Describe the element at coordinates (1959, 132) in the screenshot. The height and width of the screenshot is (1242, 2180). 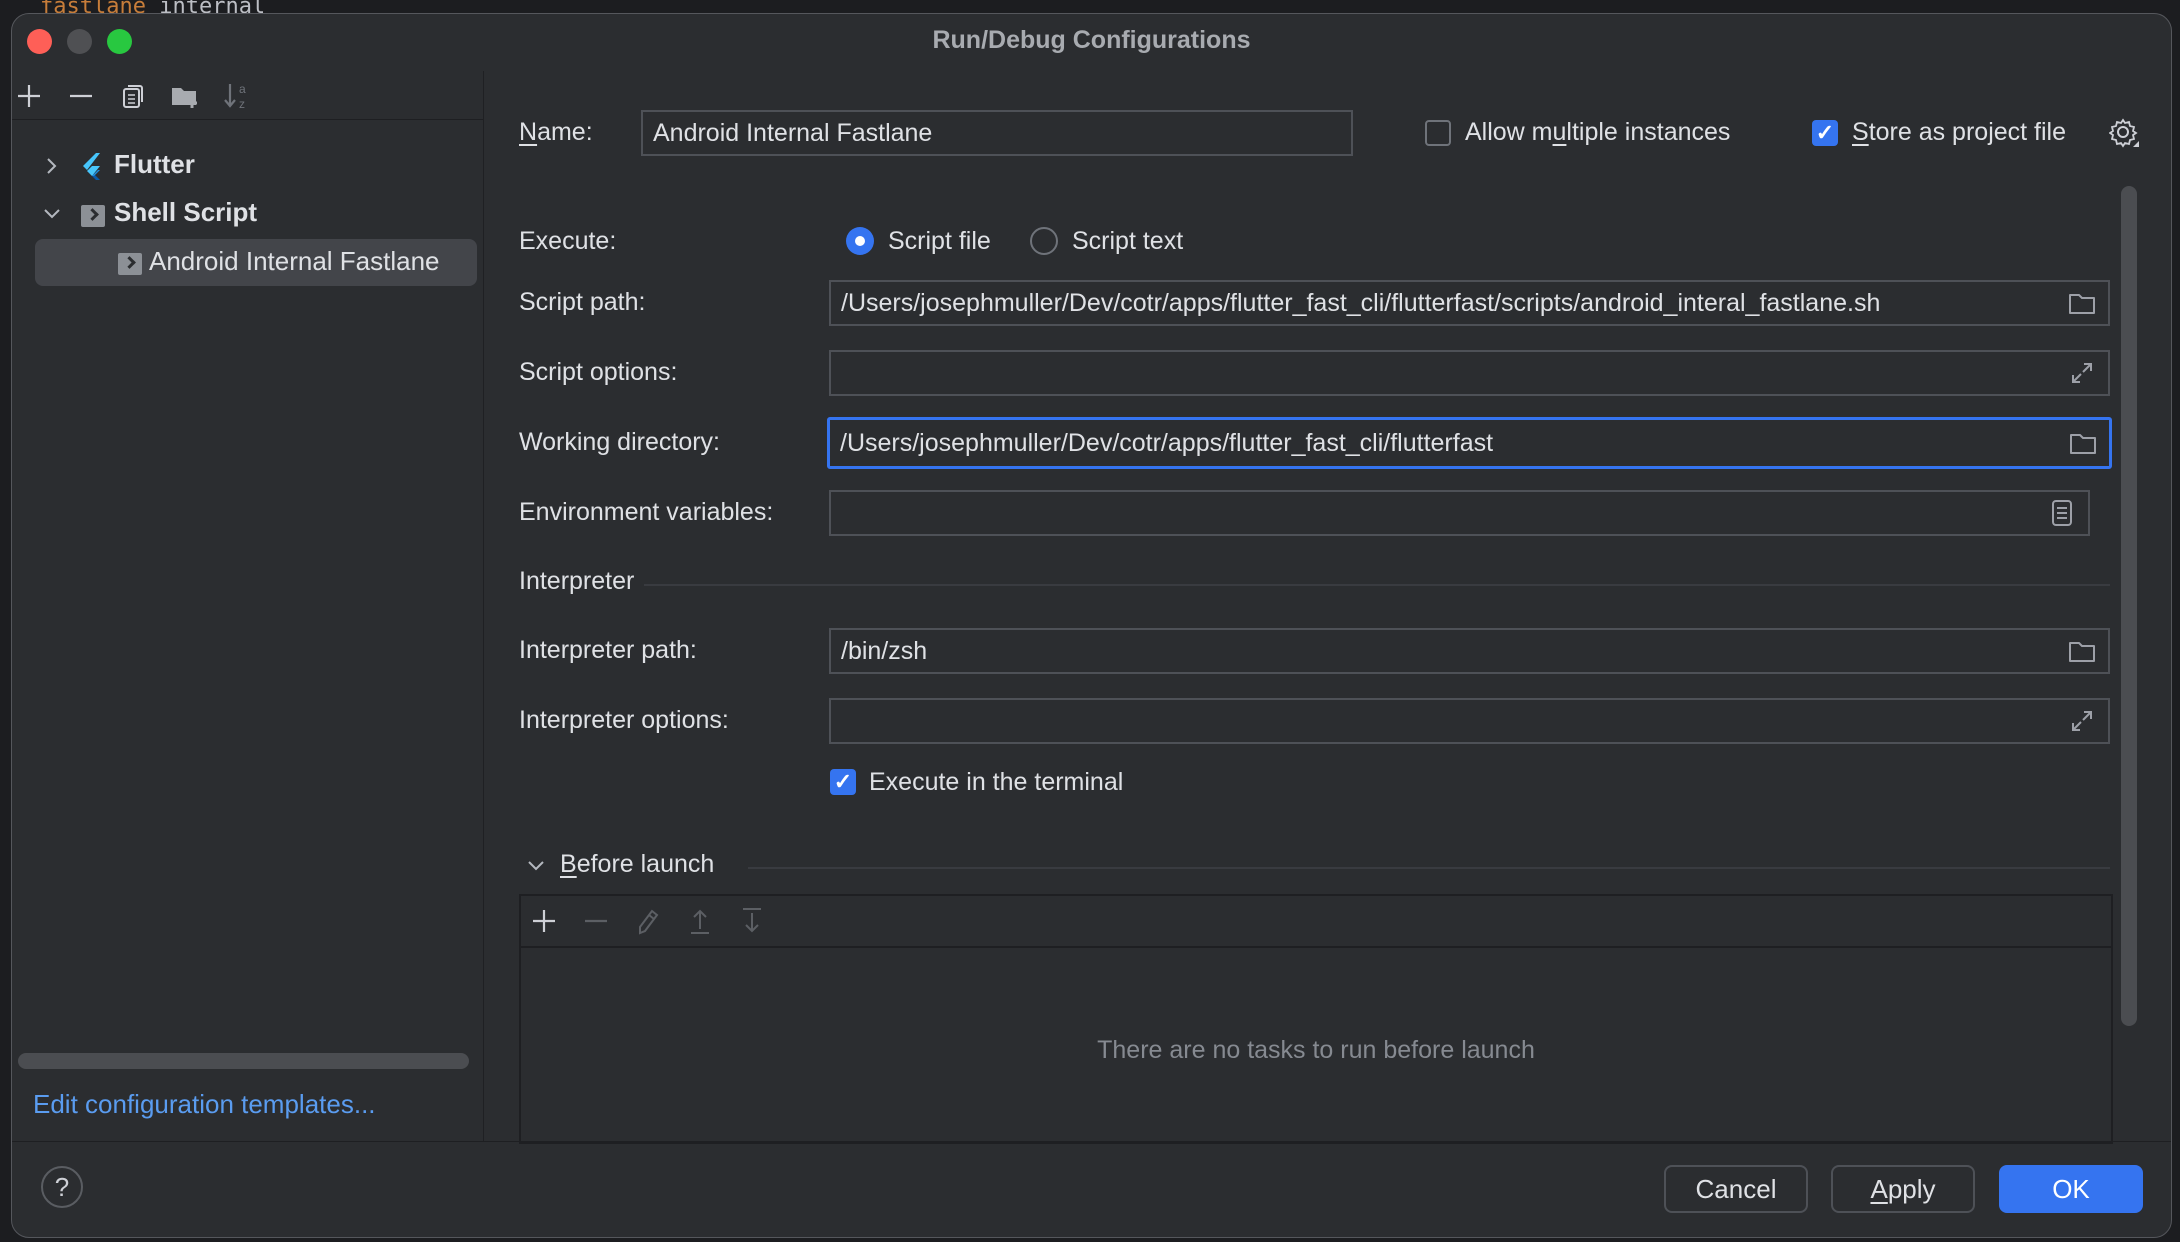
I see `store-project-label: Store as project file` at that location.